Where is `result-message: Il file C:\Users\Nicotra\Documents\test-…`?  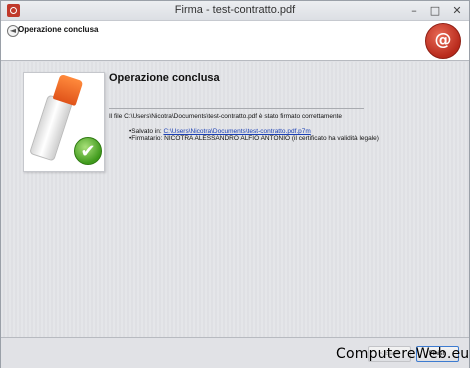 result-message: Il file C:\Users\Nicotra\Documents\test-… is located at coordinates (226, 116).